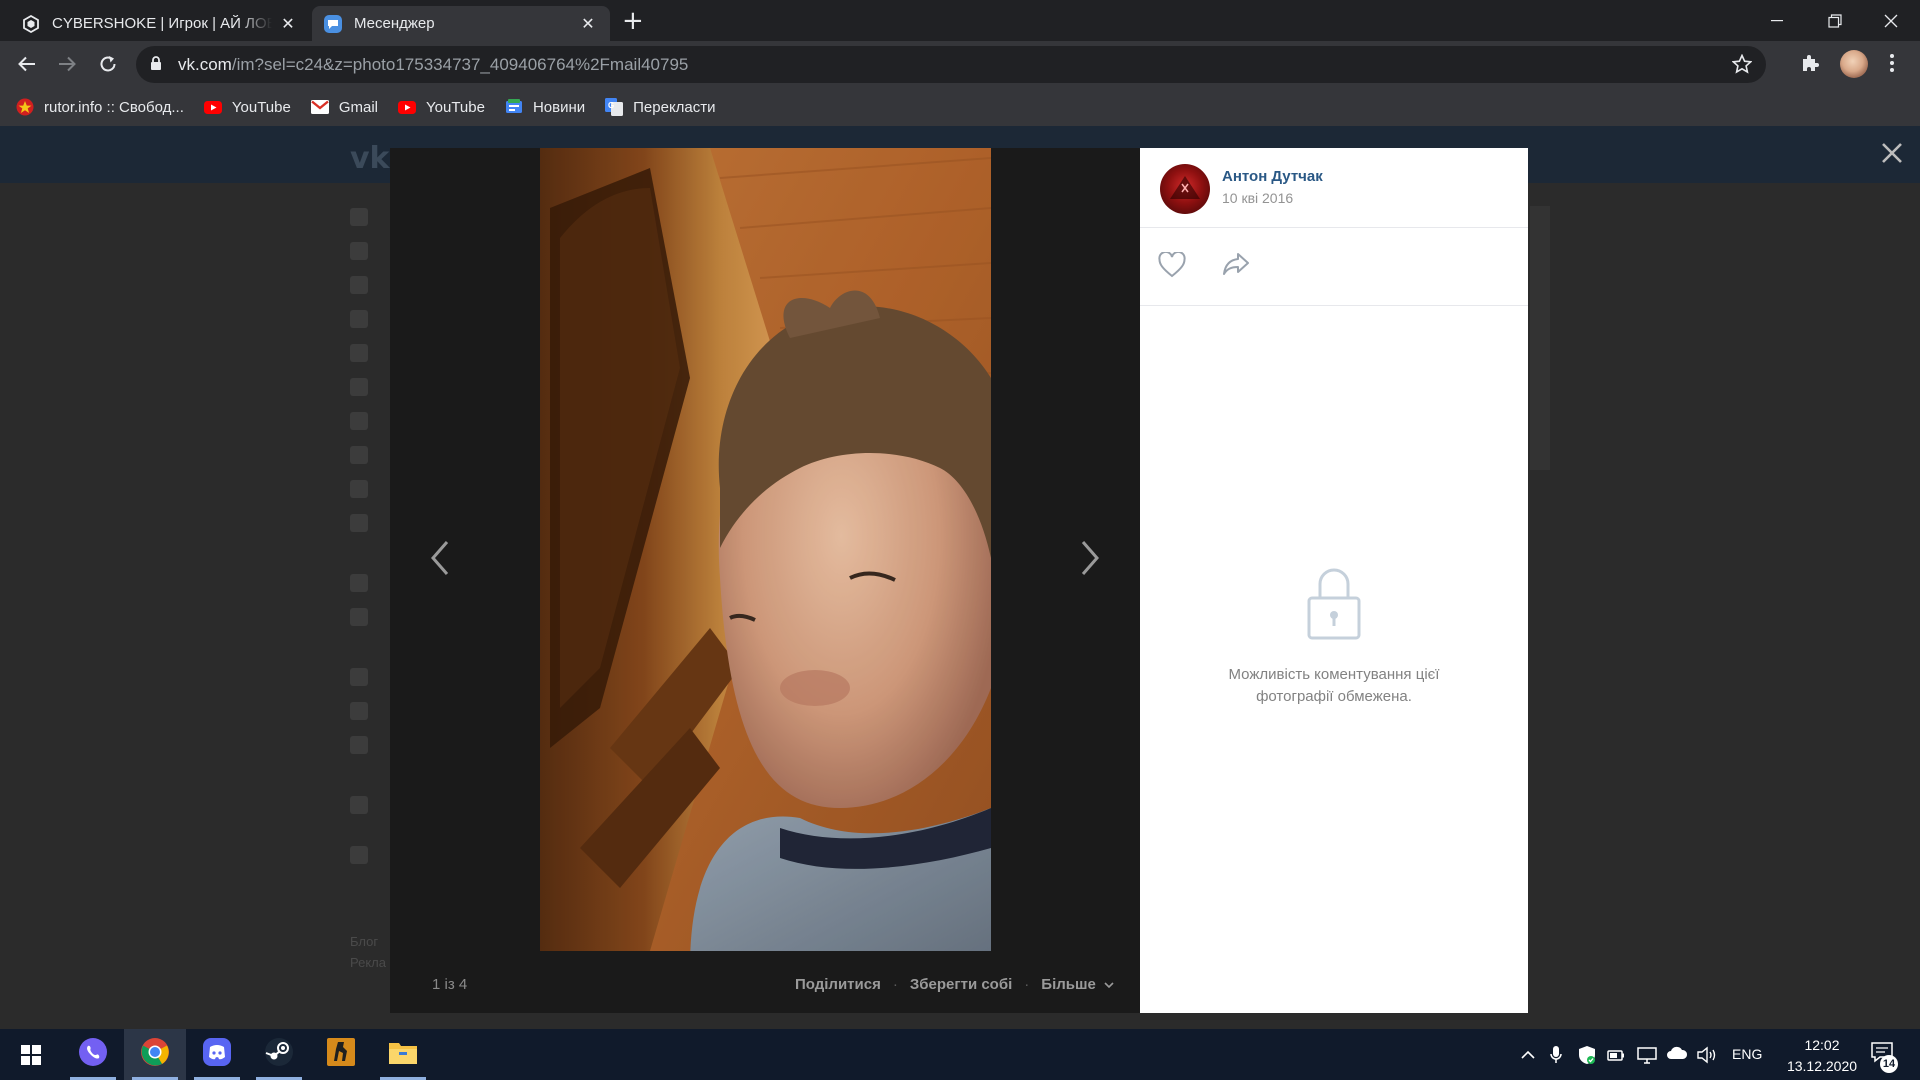 The width and height of the screenshot is (1920, 1080). I want to click on start-button, so click(31, 1054).